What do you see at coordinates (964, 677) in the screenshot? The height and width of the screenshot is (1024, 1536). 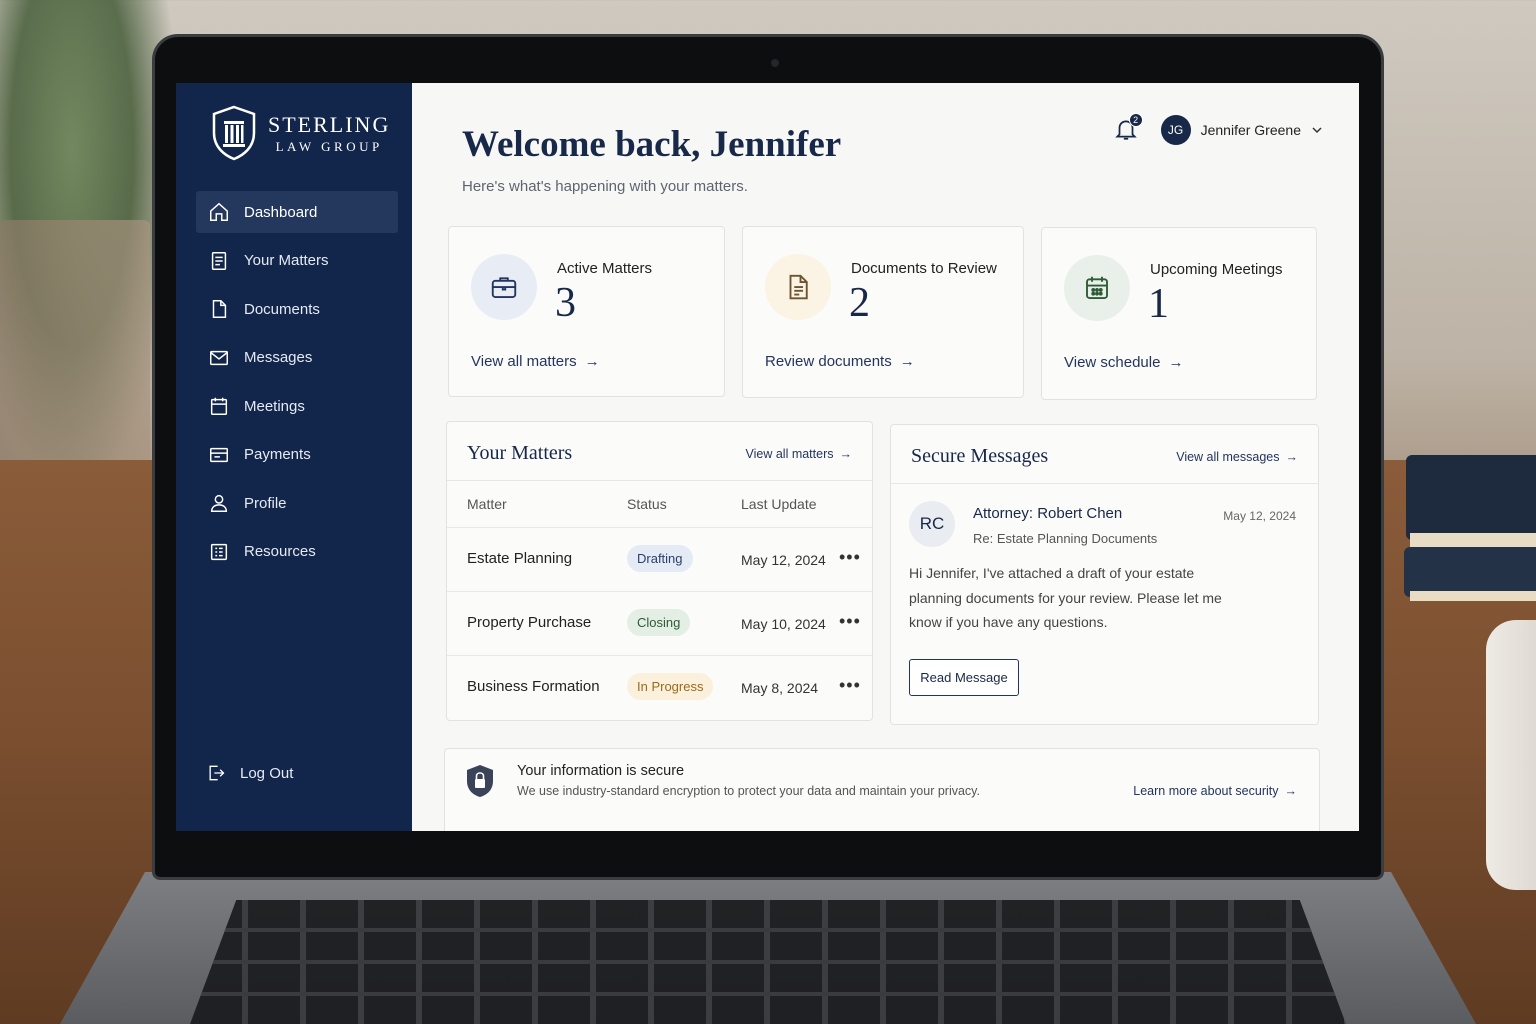 I see `read-message-button: Read Message` at bounding box center [964, 677].